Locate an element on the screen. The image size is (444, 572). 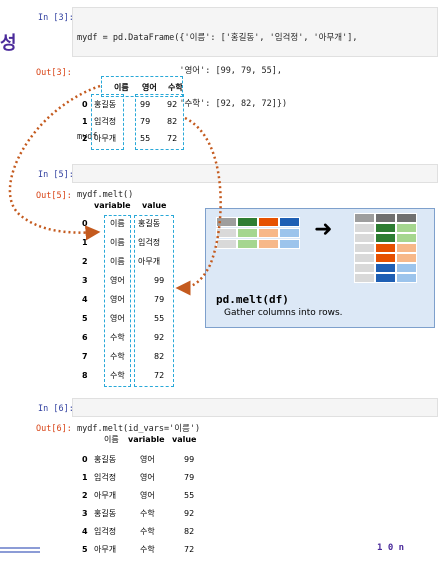
arrow-id-to-variable is located at coordinates (54, 162).